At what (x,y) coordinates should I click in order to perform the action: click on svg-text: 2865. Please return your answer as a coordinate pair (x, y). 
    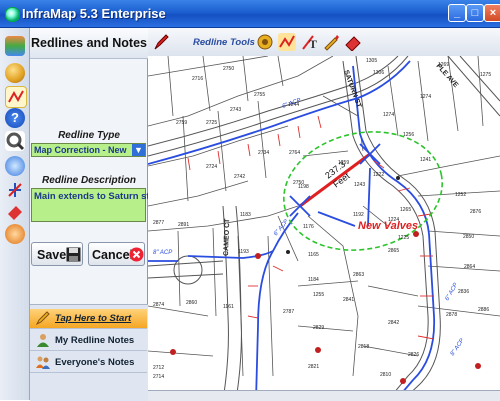
    Looking at the image, I should click on (393, 251).